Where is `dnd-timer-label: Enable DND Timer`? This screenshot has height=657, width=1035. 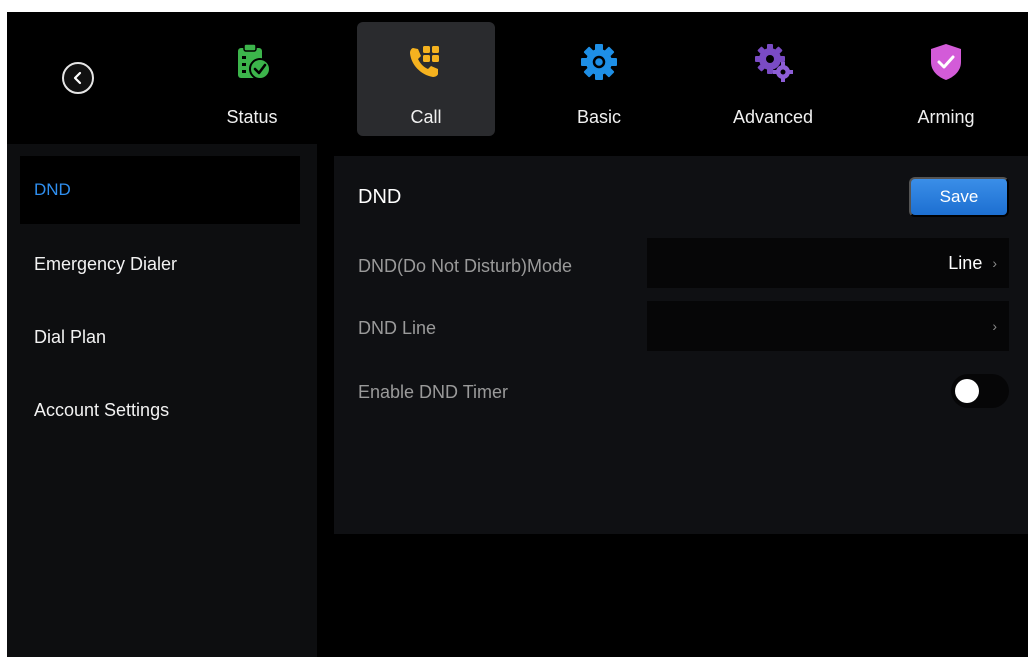 dnd-timer-label: Enable DND Timer is located at coordinates (433, 392).